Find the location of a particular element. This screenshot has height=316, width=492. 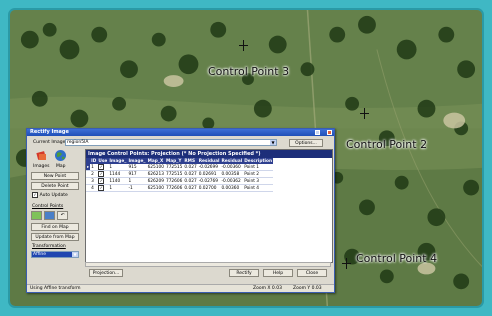

transformation-value: Affine is located at coordinates (40, 254).